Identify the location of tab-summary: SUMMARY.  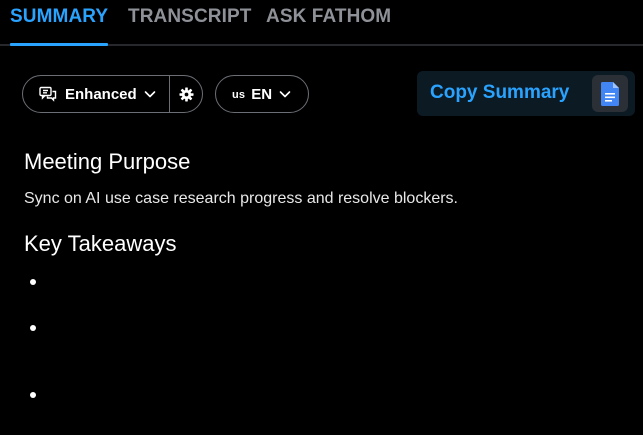
(59, 17).